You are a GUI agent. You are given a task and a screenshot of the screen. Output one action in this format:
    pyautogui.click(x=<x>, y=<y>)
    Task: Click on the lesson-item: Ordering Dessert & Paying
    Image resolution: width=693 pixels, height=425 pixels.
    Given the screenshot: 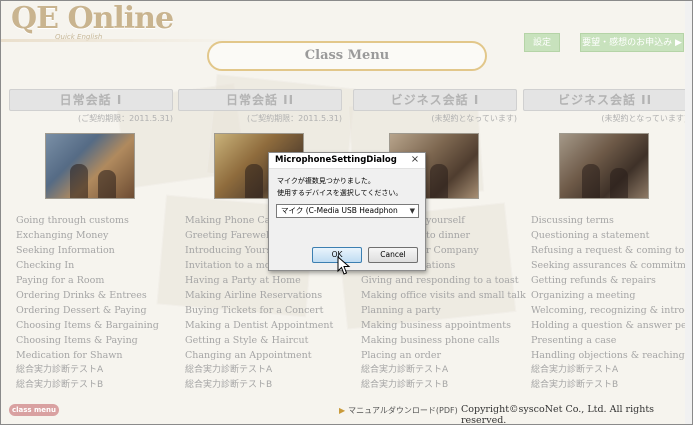 What is the action you would take?
    pyautogui.click(x=106, y=310)
    